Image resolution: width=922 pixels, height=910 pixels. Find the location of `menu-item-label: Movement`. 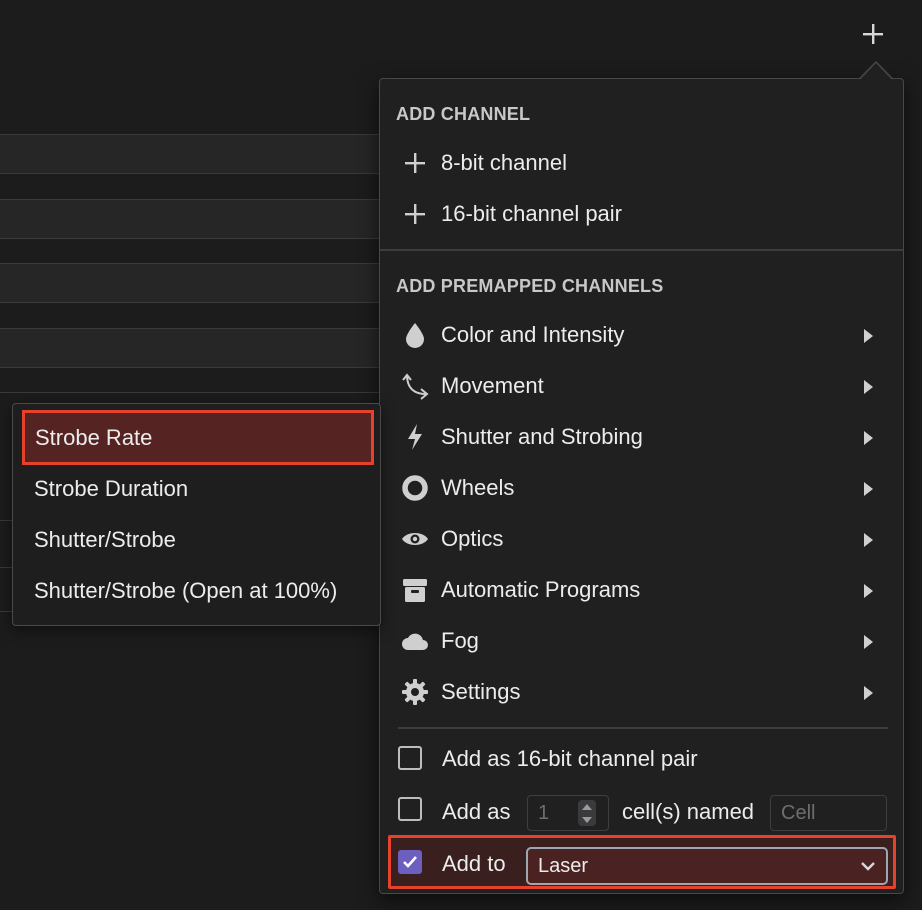

menu-item-label: Movement is located at coordinates (492, 385).